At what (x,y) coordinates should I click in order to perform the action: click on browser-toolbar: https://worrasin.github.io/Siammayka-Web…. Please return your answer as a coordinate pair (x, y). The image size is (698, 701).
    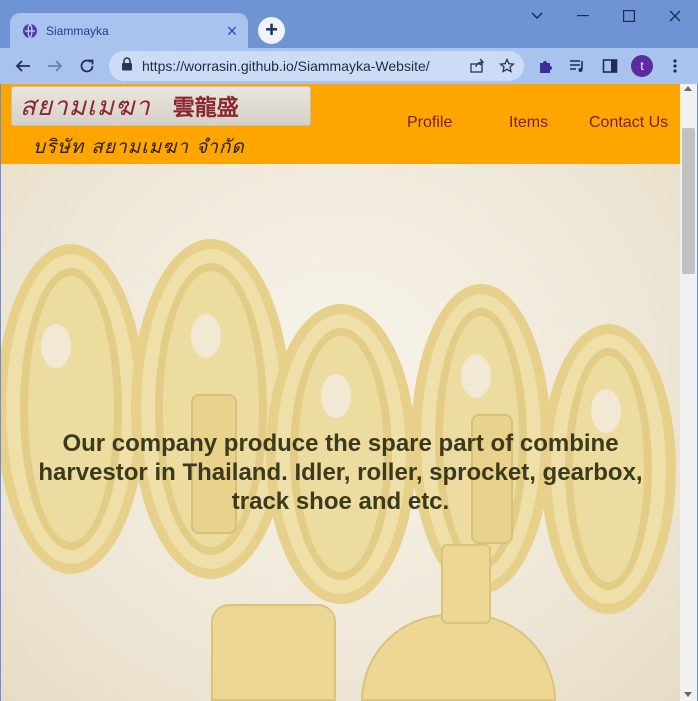
    Looking at the image, I should click on (349, 66).